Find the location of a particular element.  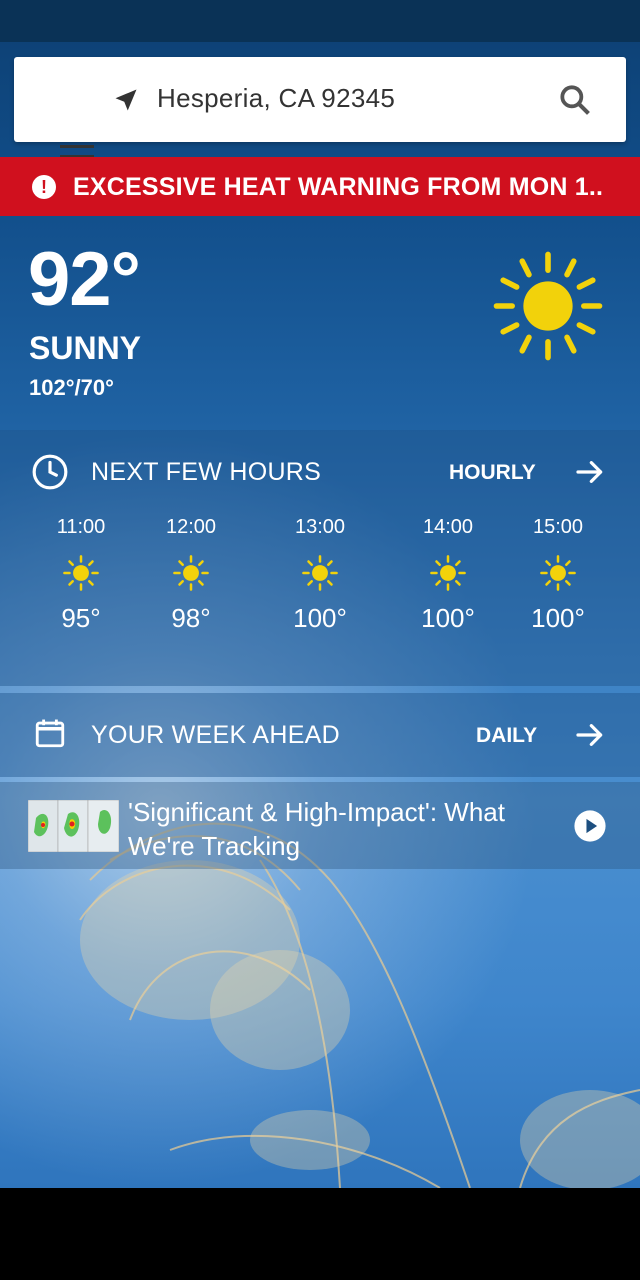

hour-temperature: 95° is located at coordinates (81, 618).